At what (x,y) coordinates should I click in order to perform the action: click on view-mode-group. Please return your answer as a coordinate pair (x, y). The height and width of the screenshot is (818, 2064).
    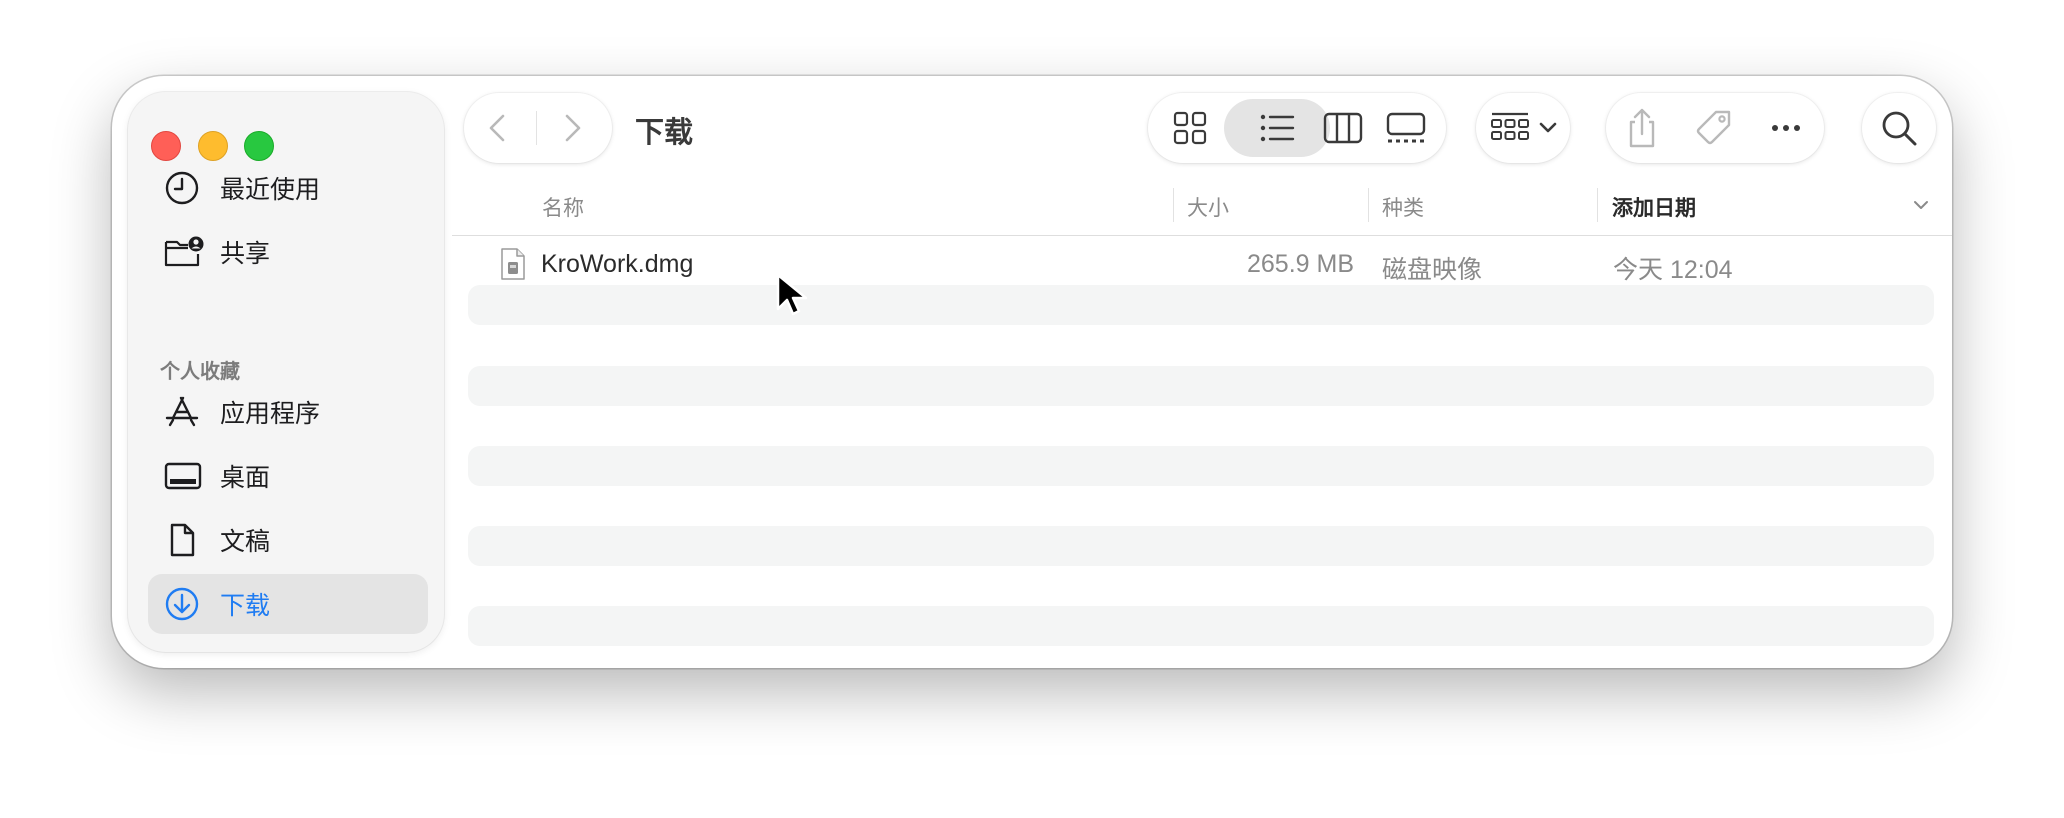
    Looking at the image, I should click on (1297, 128).